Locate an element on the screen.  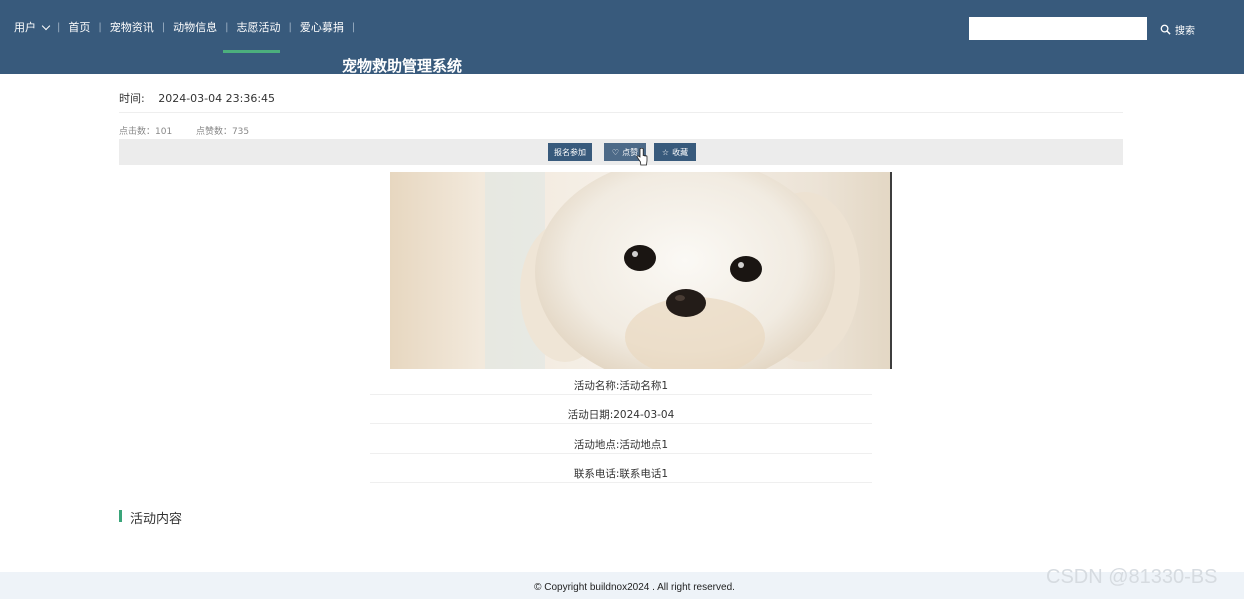
nav-volunteer-activities: 志愿活动 is located at coordinates (259, 27).